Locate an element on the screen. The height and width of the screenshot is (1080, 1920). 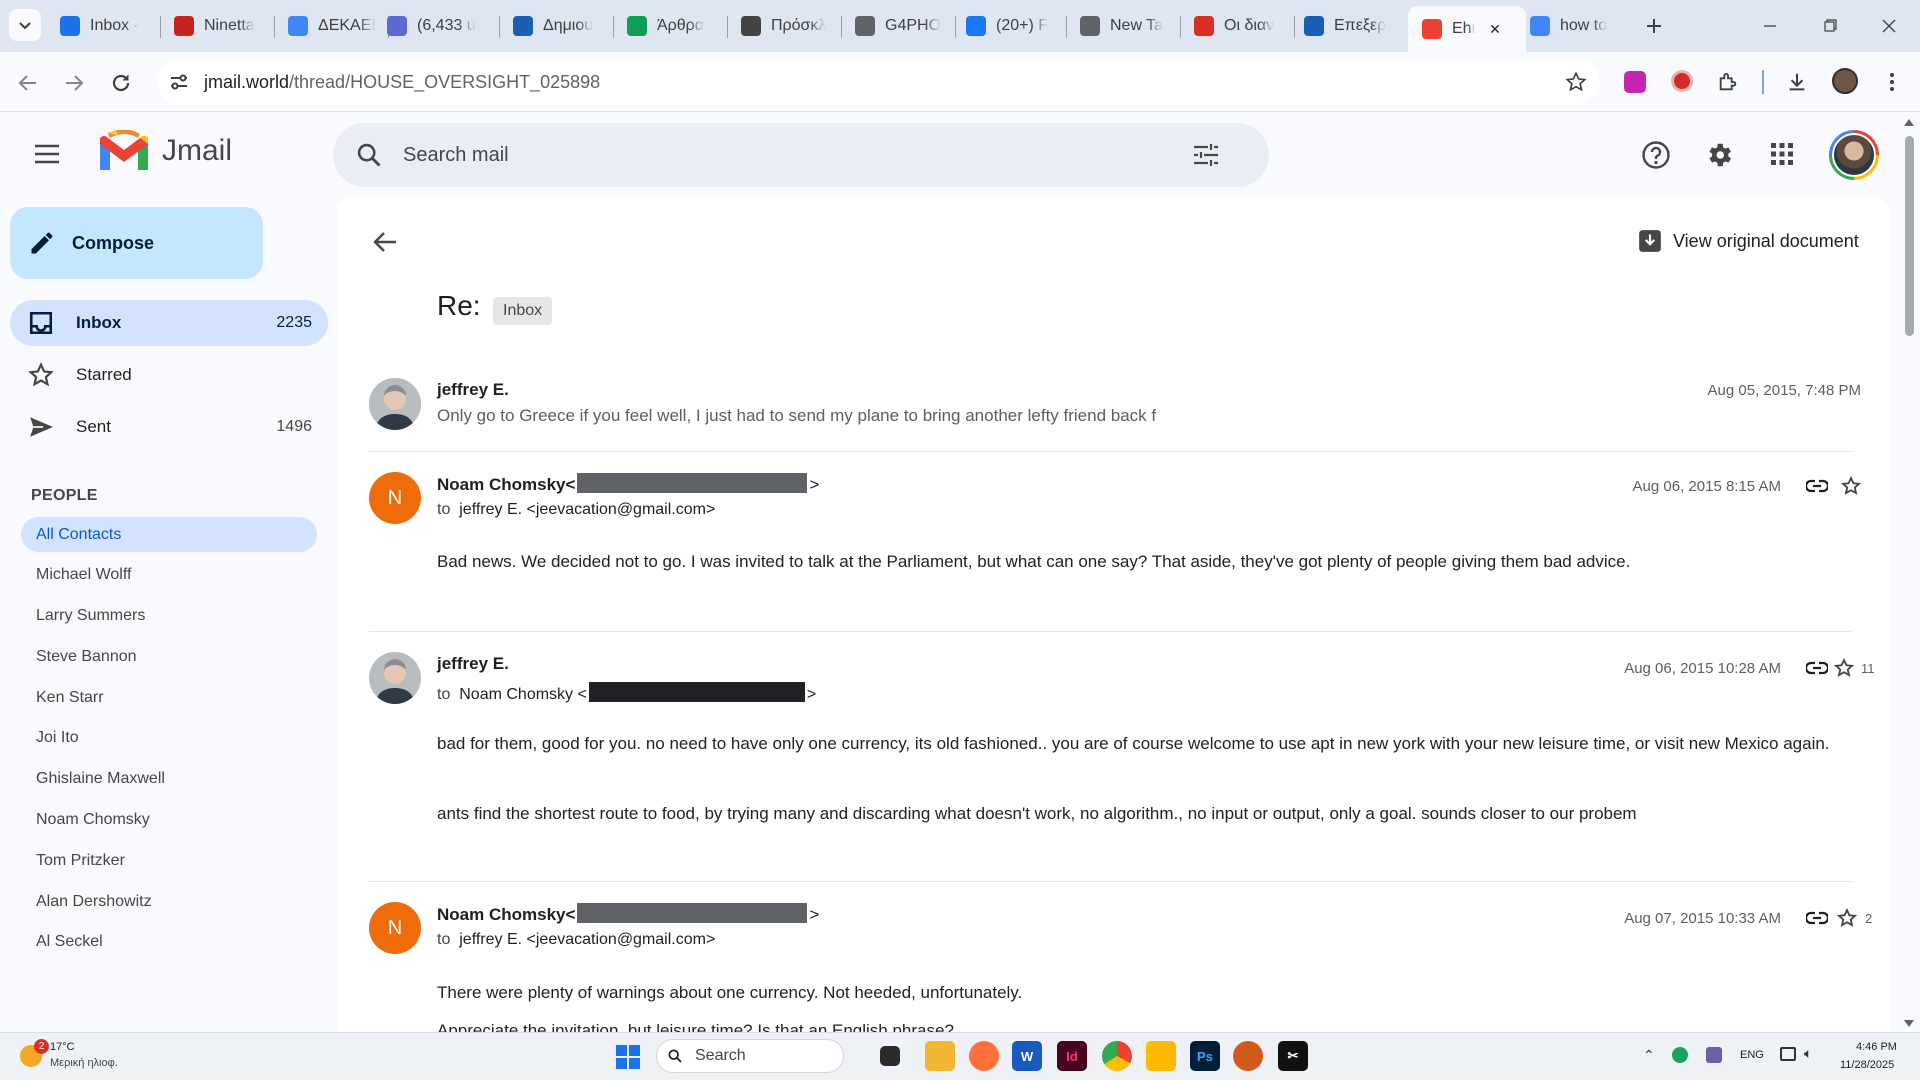
nav-starred: Starred is located at coordinates (169, 375).